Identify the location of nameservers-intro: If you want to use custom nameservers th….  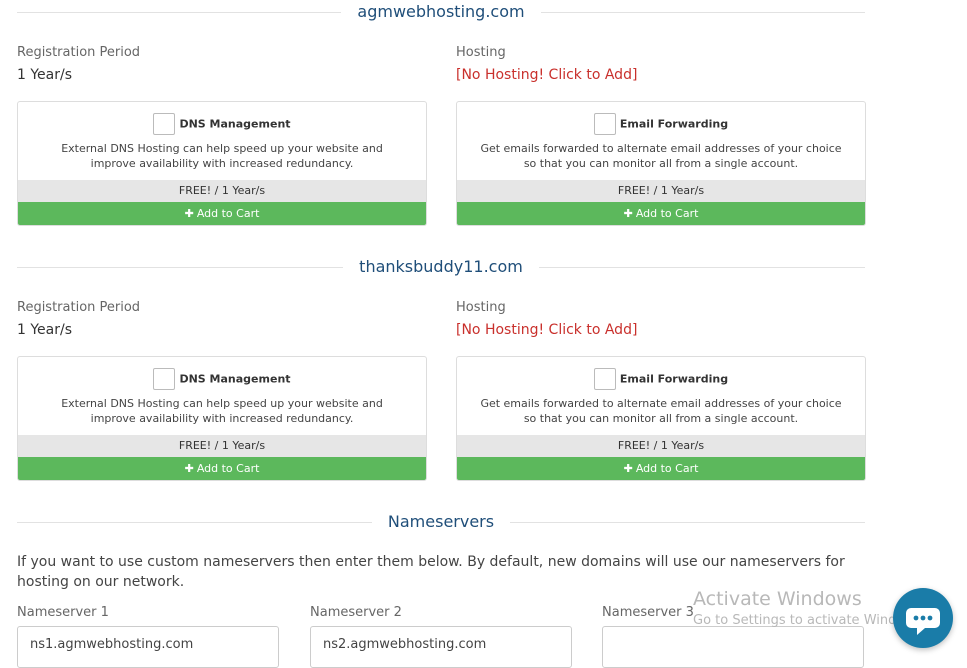
(431, 572).